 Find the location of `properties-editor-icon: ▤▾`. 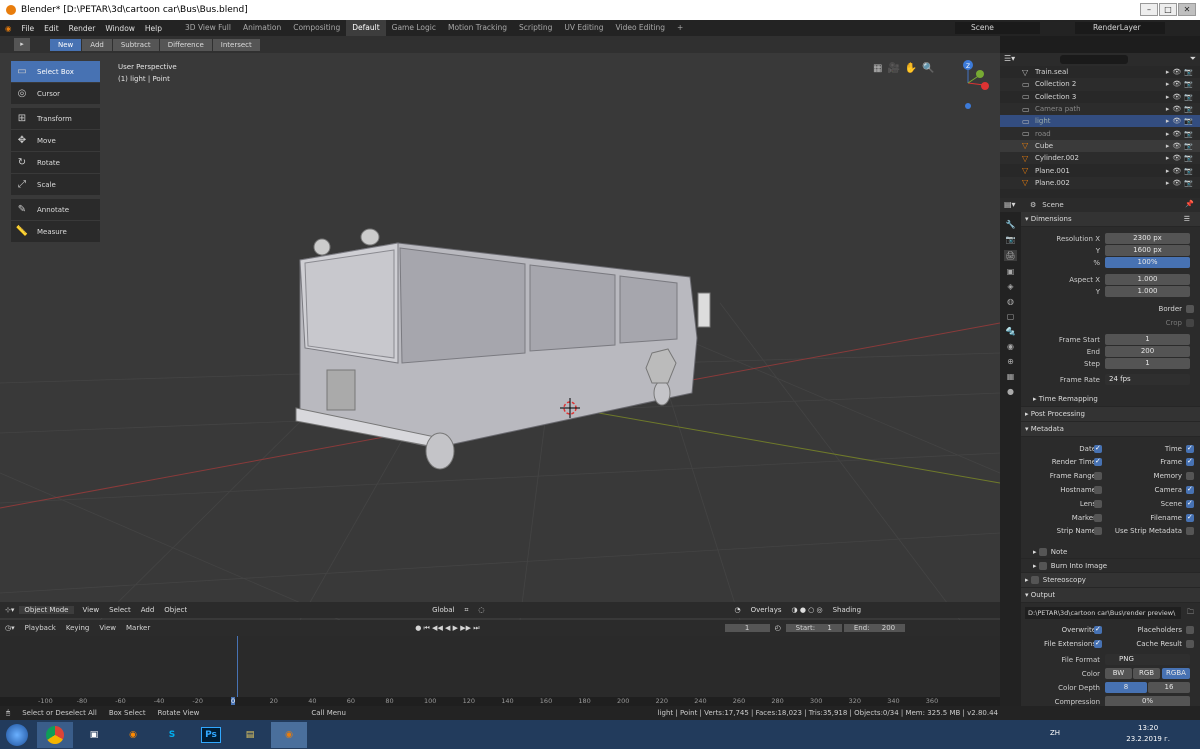

properties-editor-icon: ▤▾ is located at coordinates (1010, 204).